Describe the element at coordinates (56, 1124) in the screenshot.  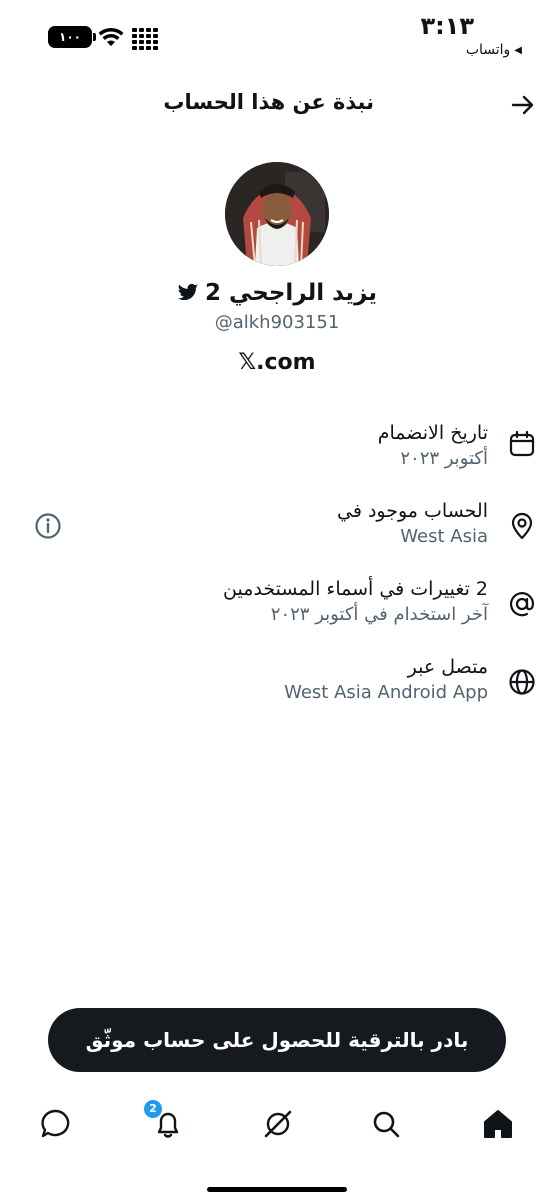
I see `messages-icon` at that location.